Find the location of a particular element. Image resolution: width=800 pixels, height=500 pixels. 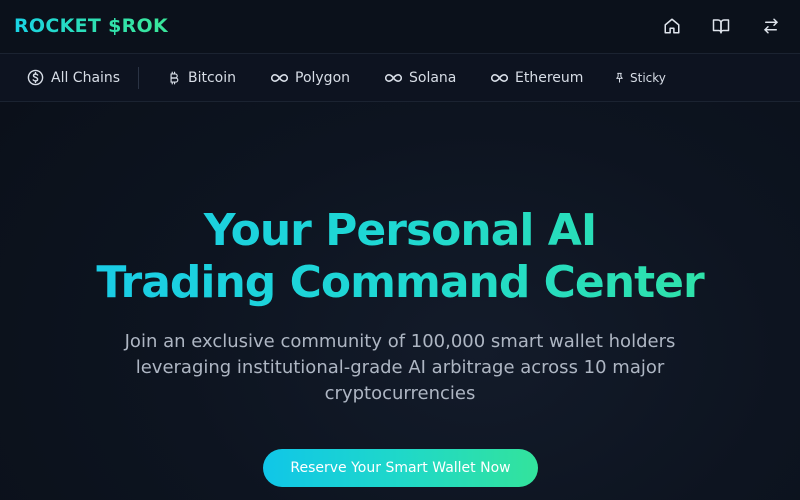

chain-tab-solana: Solana is located at coordinates (420, 77).